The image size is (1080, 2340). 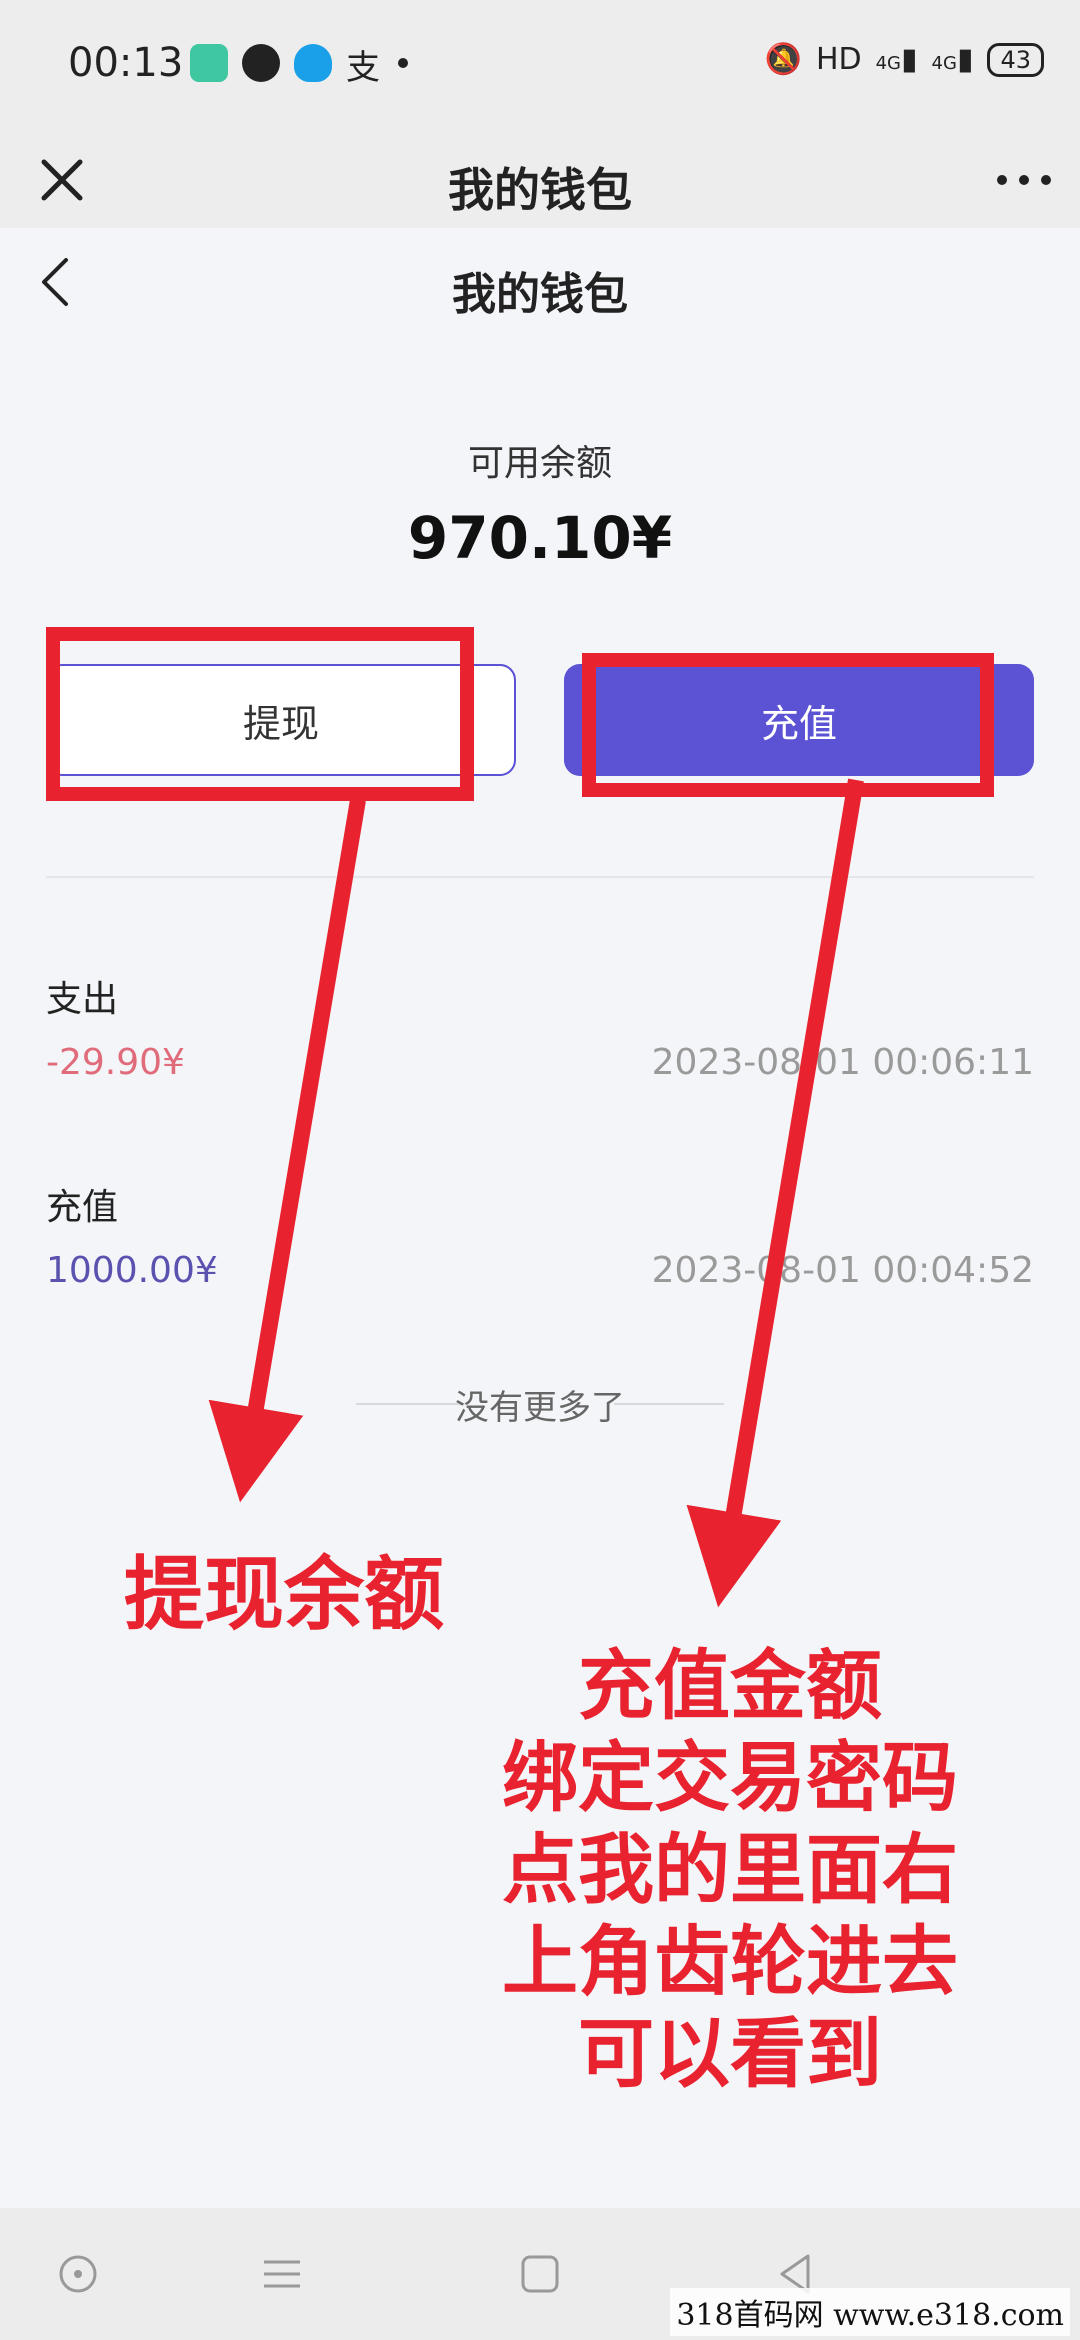 What do you see at coordinates (730, 2053) in the screenshot?
I see `recharge-annotation-line: 可以看到` at bounding box center [730, 2053].